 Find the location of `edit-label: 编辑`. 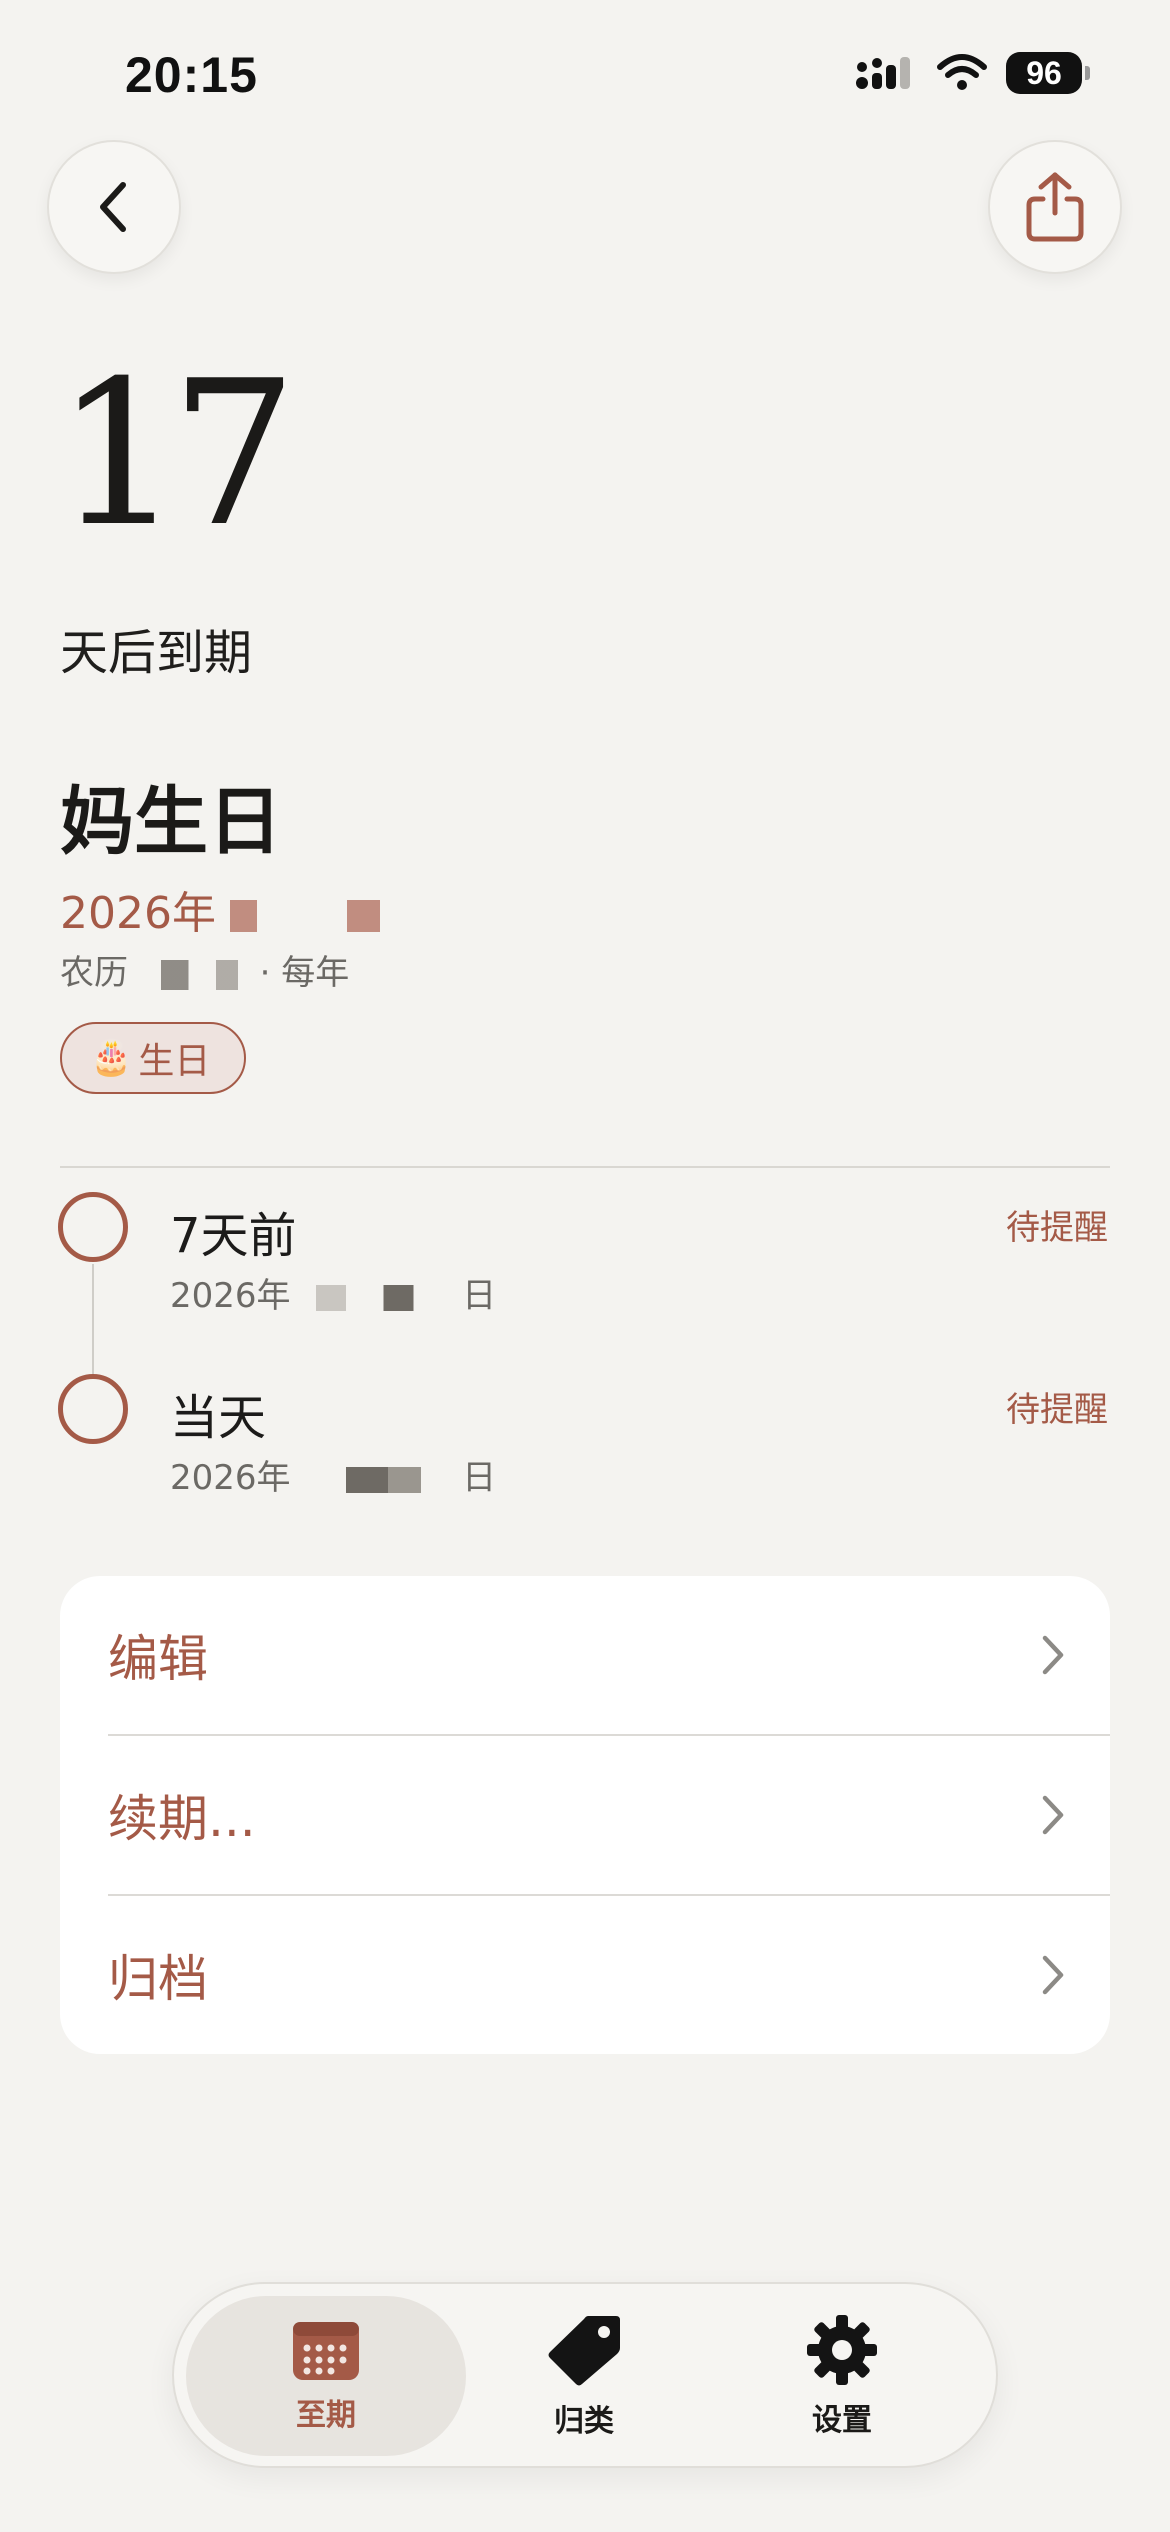

edit-label: 编辑 is located at coordinates (158, 1659).